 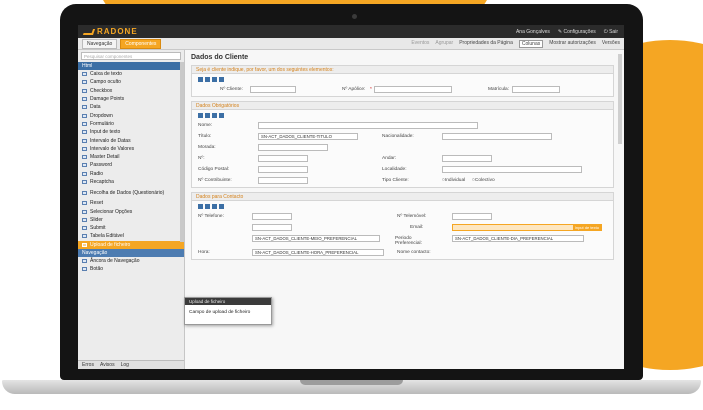 What do you see at coordinates (131, 165) in the screenshot?
I see `component-item: Password` at bounding box center [131, 165].